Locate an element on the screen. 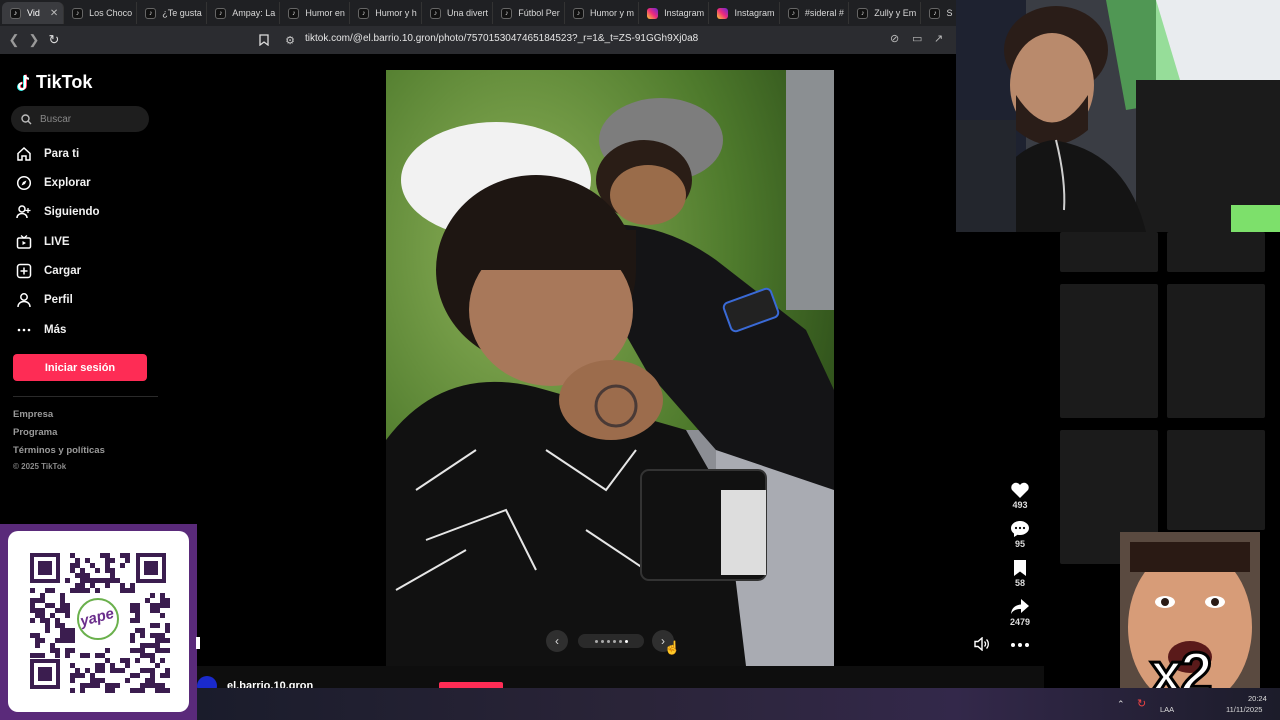 The height and width of the screenshot is (720, 1280). browser-tab: ♪ Zully y Em is located at coordinates (885, 13).